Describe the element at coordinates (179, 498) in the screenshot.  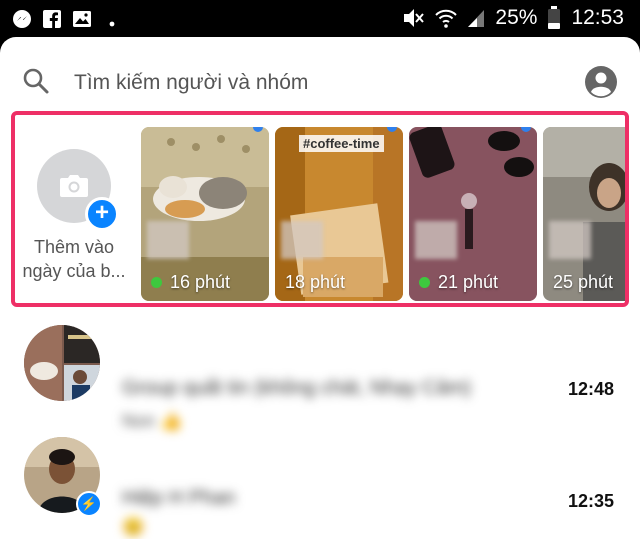
I see `conversation-name: Hiệp H Phan` at that location.